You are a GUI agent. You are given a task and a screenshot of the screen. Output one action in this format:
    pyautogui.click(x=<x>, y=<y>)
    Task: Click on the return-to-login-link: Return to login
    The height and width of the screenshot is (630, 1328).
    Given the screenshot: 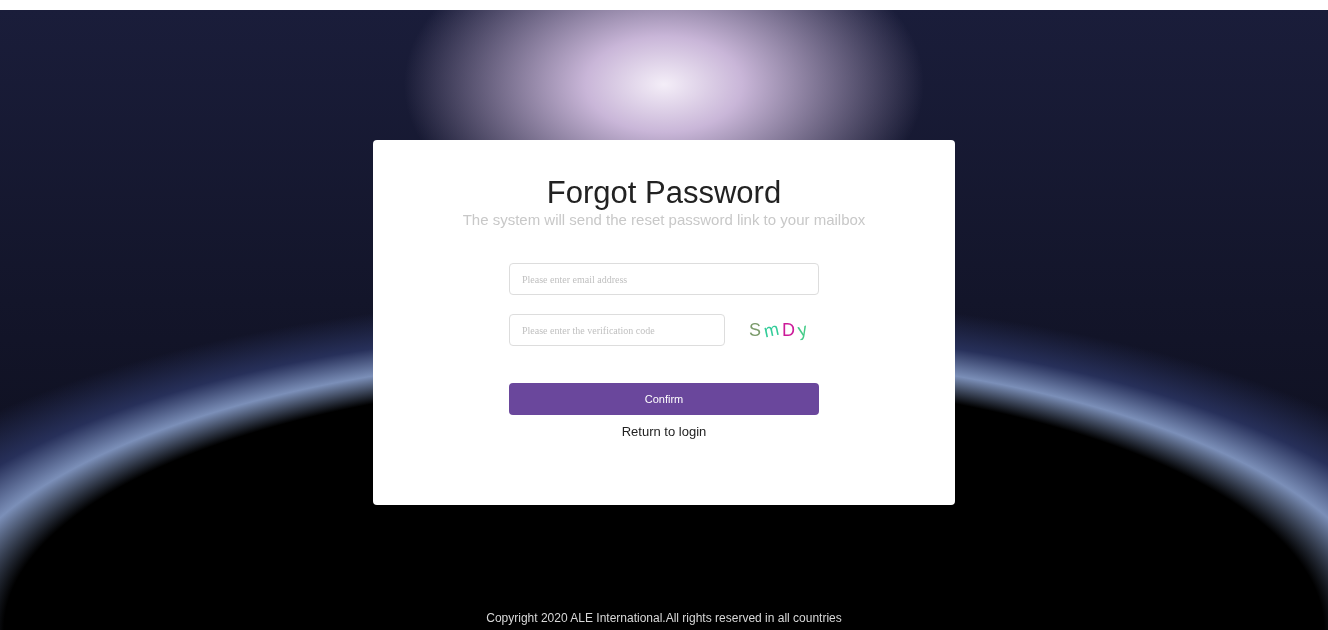 What is the action you would take?
    pyautogui.click(x=664, y=432)
    